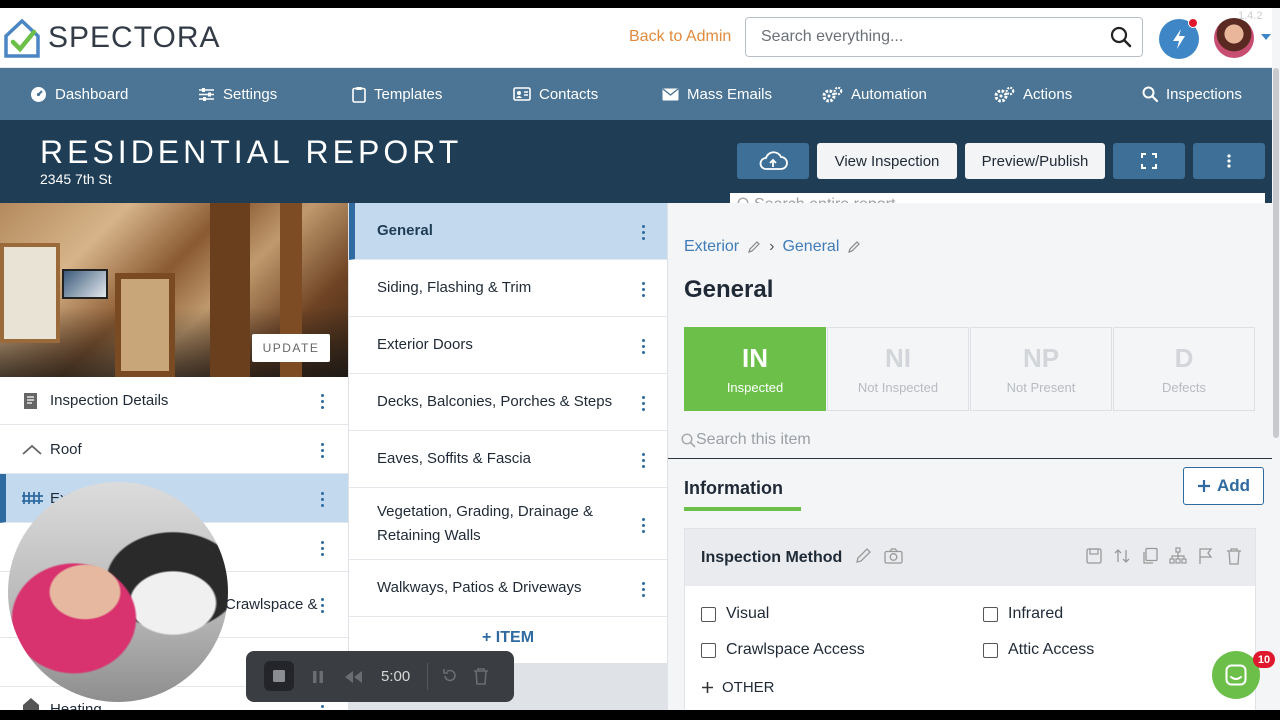  I want to click on nav-item-actions: Actions, so click(1033, 94).